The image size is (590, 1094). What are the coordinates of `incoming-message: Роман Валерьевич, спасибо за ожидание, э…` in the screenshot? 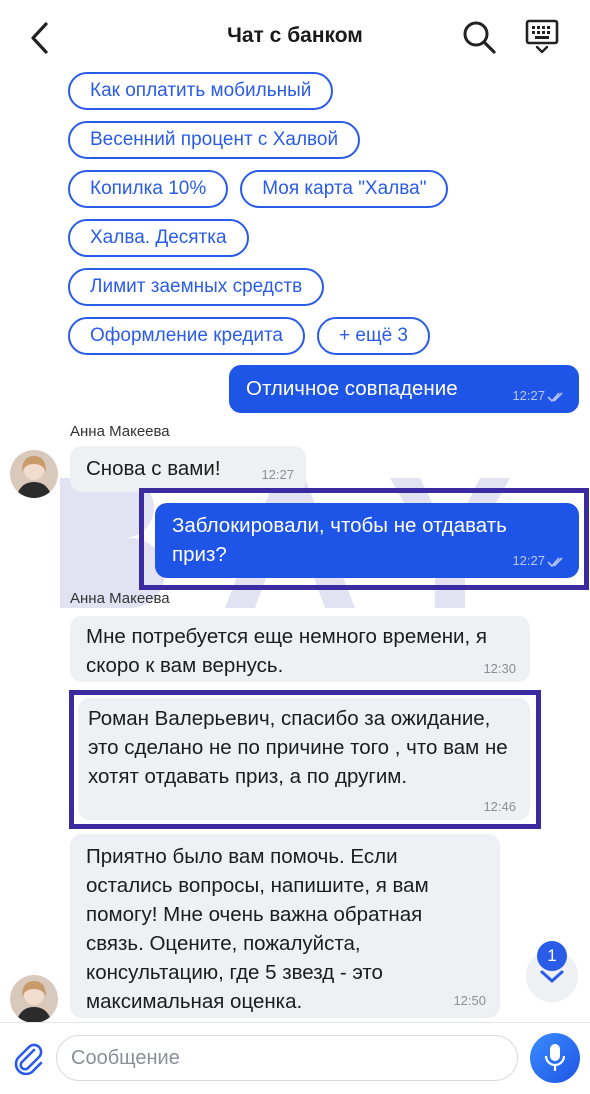 It's located at (304, 759).